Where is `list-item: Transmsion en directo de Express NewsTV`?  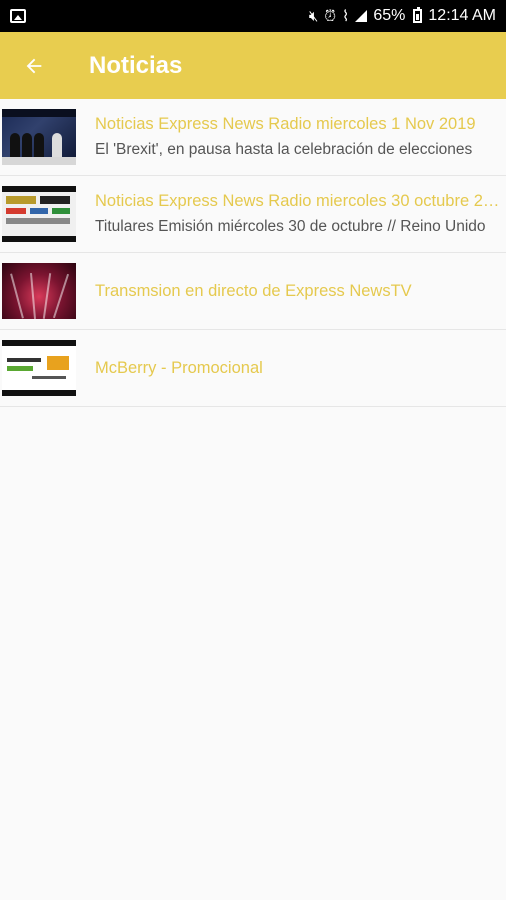 list-item: Transmsion en directo de Express NewsTV is located at coordinates (253, 291).